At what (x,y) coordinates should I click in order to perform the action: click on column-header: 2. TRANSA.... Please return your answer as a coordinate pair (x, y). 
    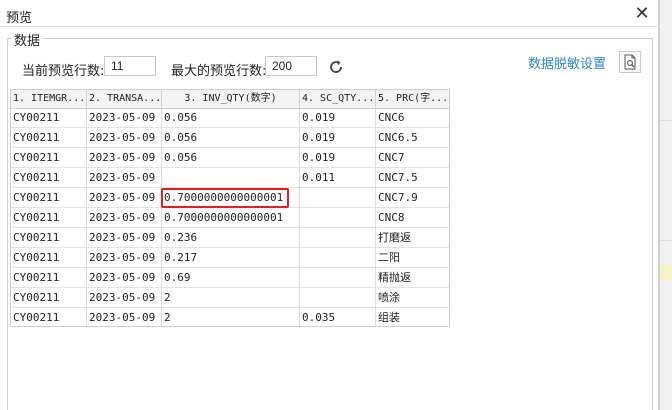
    Looking at the image, I should click on (124, 99).